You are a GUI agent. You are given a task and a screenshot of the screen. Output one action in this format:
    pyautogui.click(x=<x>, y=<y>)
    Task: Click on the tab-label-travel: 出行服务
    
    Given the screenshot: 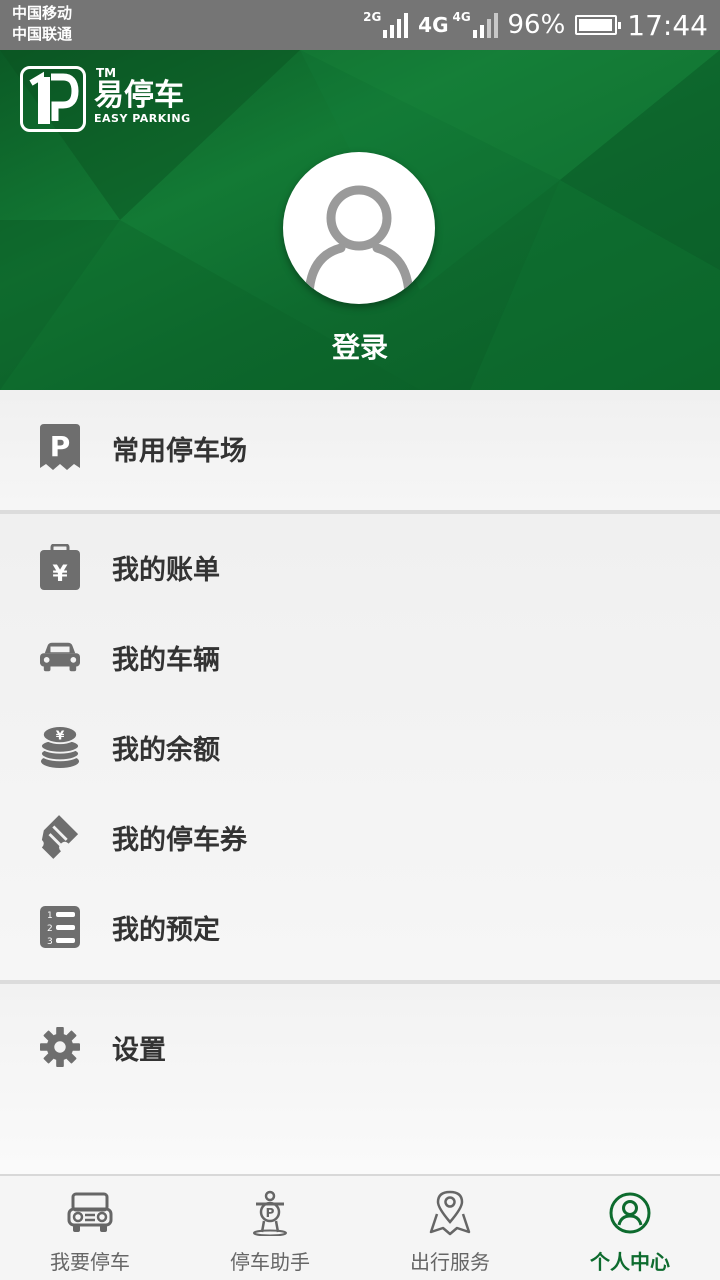 What is the action you would take?
    pyautogui.click(x=450, y=1262)
    